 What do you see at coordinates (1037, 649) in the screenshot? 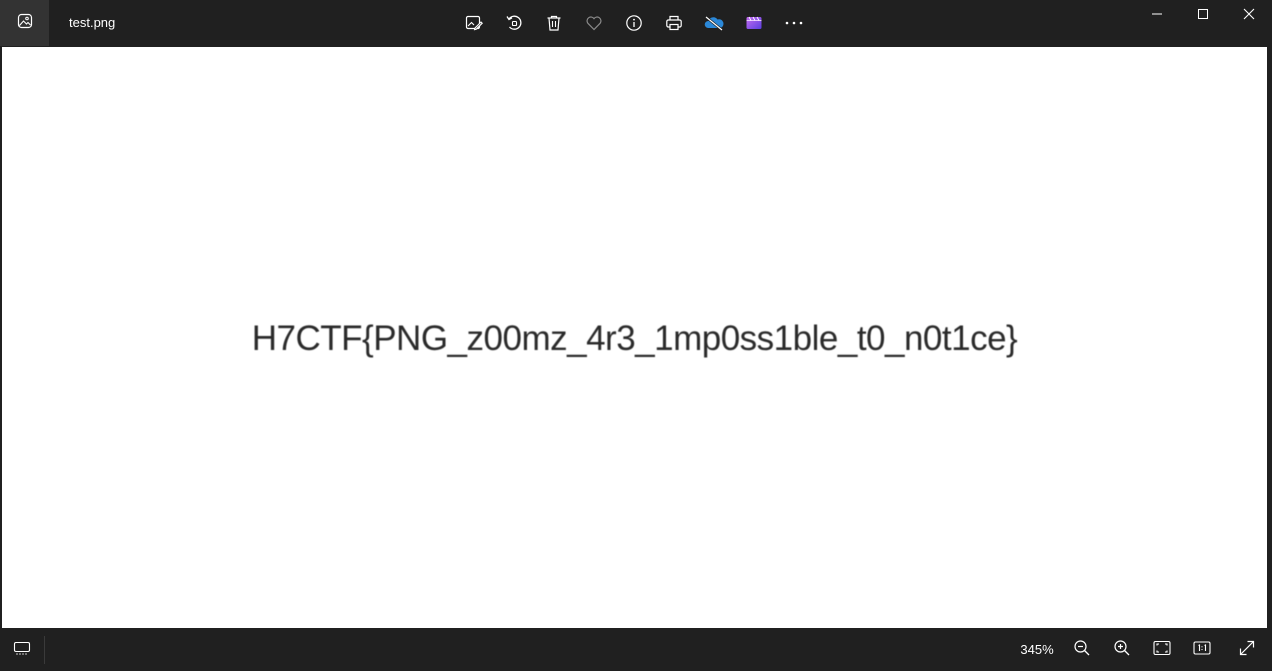
I see `zoom-level-label: 345%` at bounding box center [1037, 649].